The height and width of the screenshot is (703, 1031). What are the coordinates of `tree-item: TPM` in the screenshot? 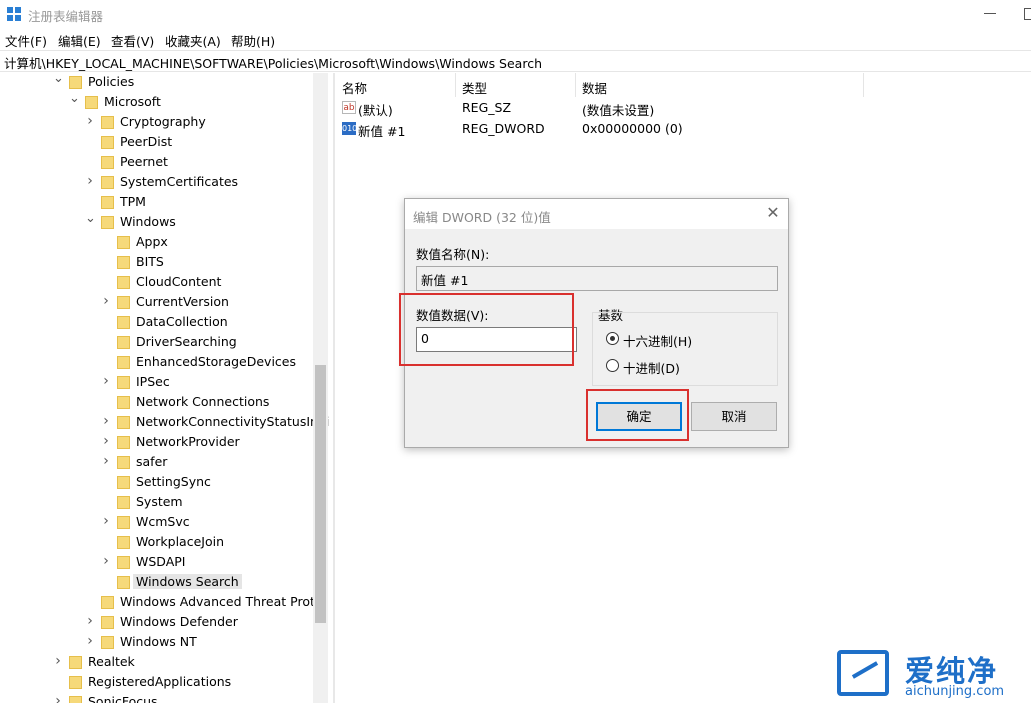 It's located at (156, 203).